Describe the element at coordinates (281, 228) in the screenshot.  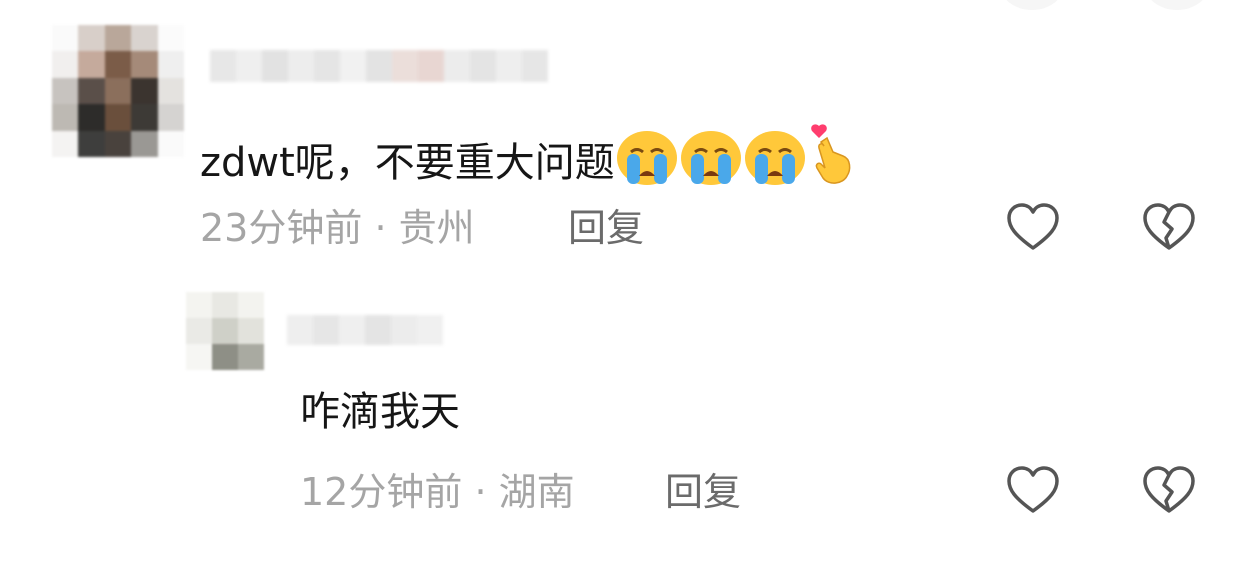
I see `comment-time: 23分钟前` at that location.